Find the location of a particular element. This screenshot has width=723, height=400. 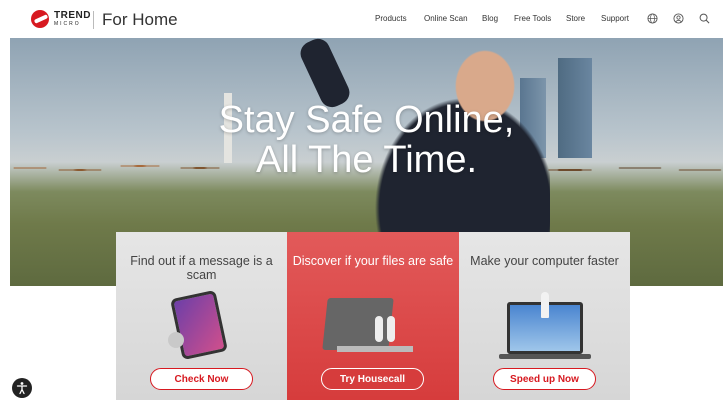

accessibility-figure-icon is located at coordinates (22, 388).